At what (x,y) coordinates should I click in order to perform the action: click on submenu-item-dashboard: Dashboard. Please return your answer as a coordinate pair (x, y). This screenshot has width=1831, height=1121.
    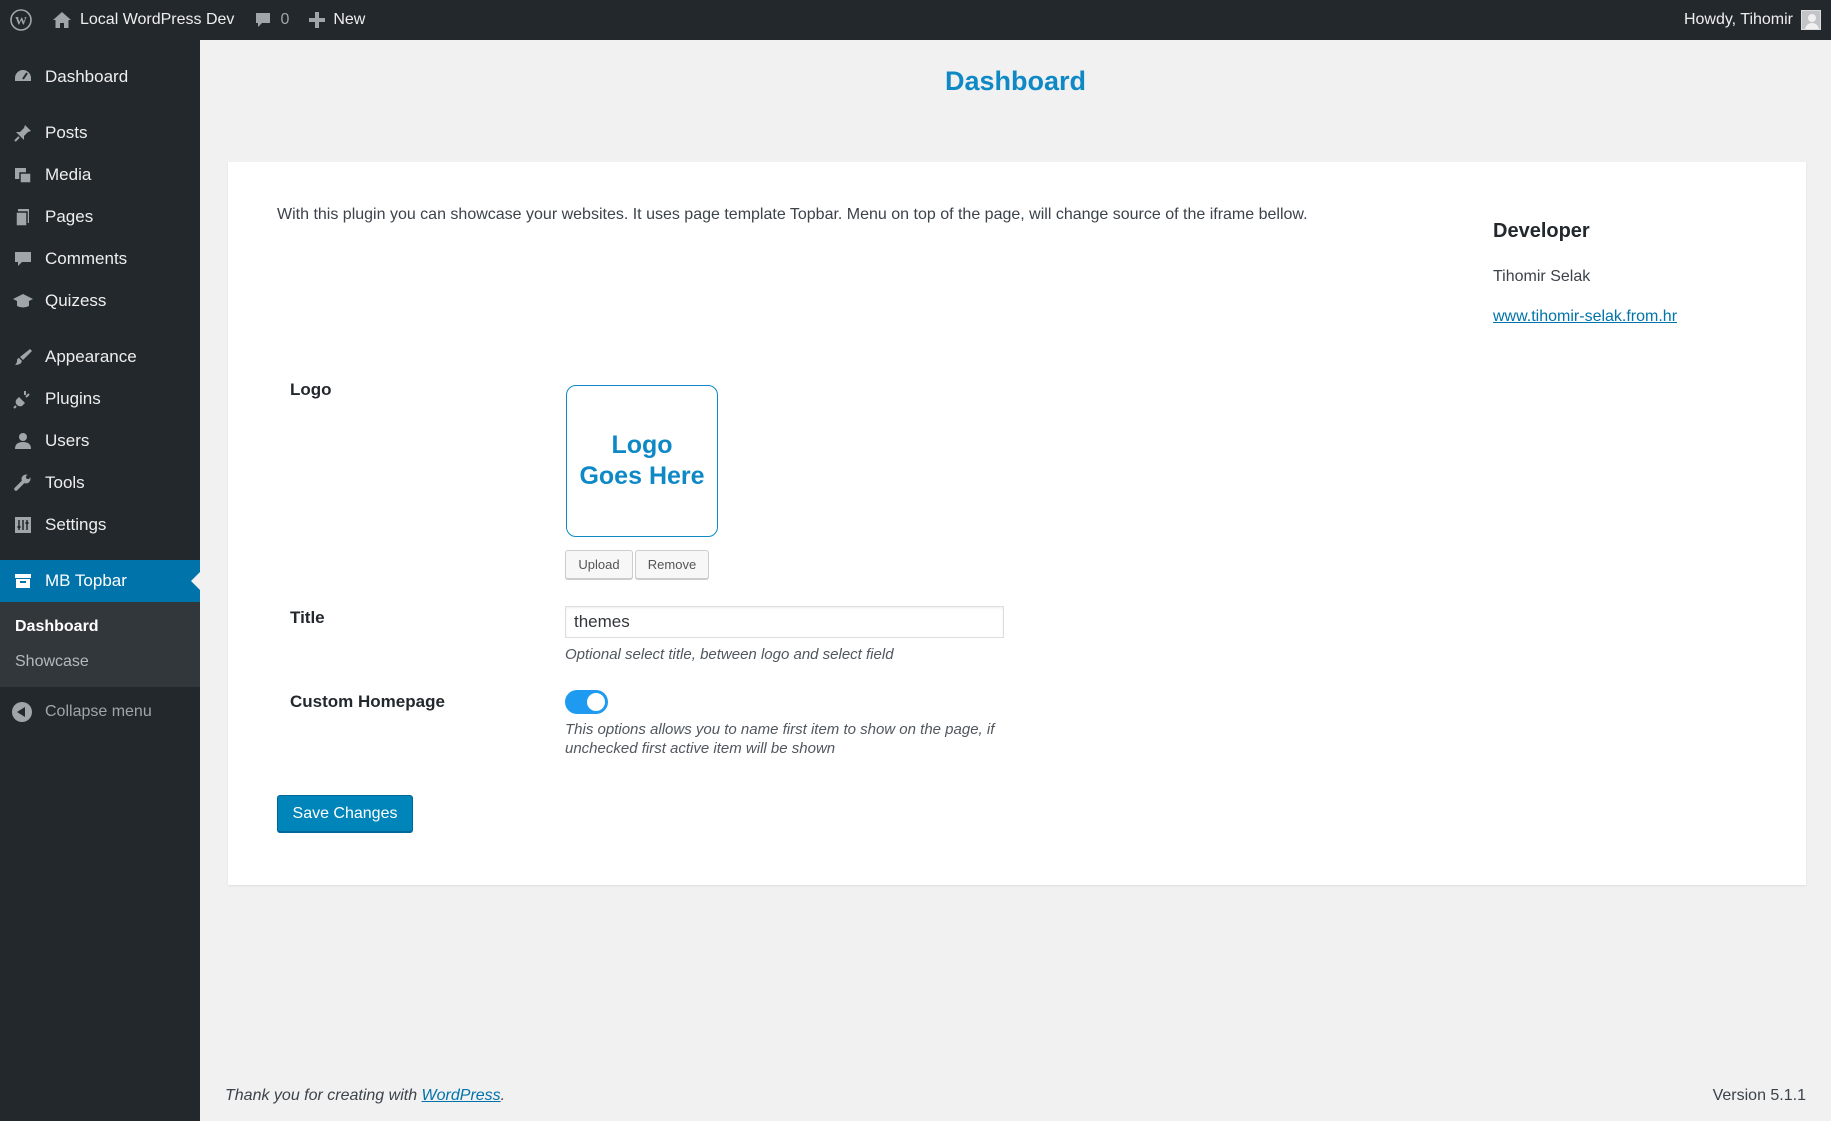
    Looking at the image, I should click on (100, 626).